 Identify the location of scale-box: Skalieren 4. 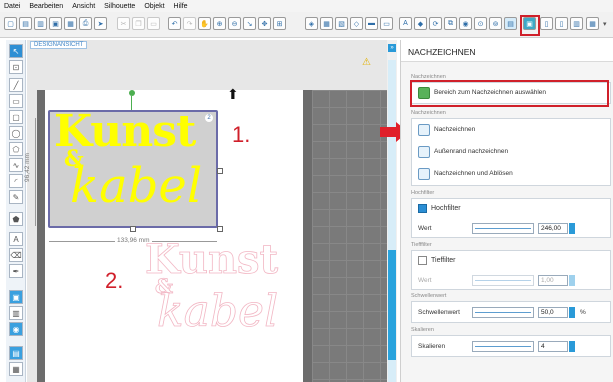
(511, 346).